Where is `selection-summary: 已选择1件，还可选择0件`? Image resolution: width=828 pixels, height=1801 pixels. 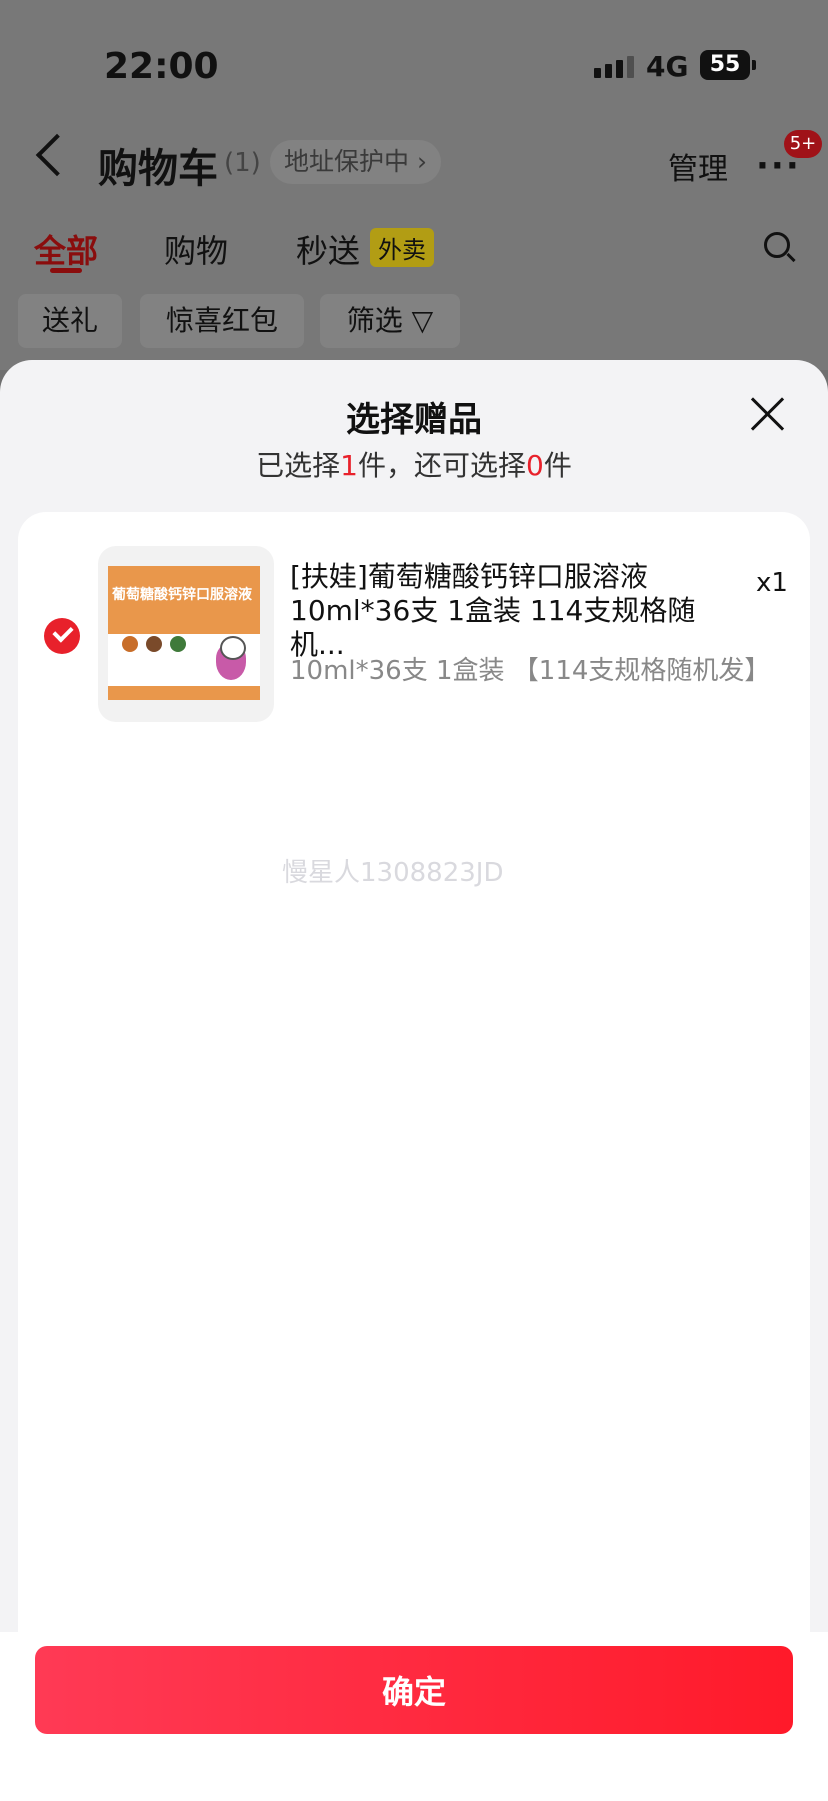
selection-summary: 已选择1件，还可选择0件 is located at coordinates (414, 465).